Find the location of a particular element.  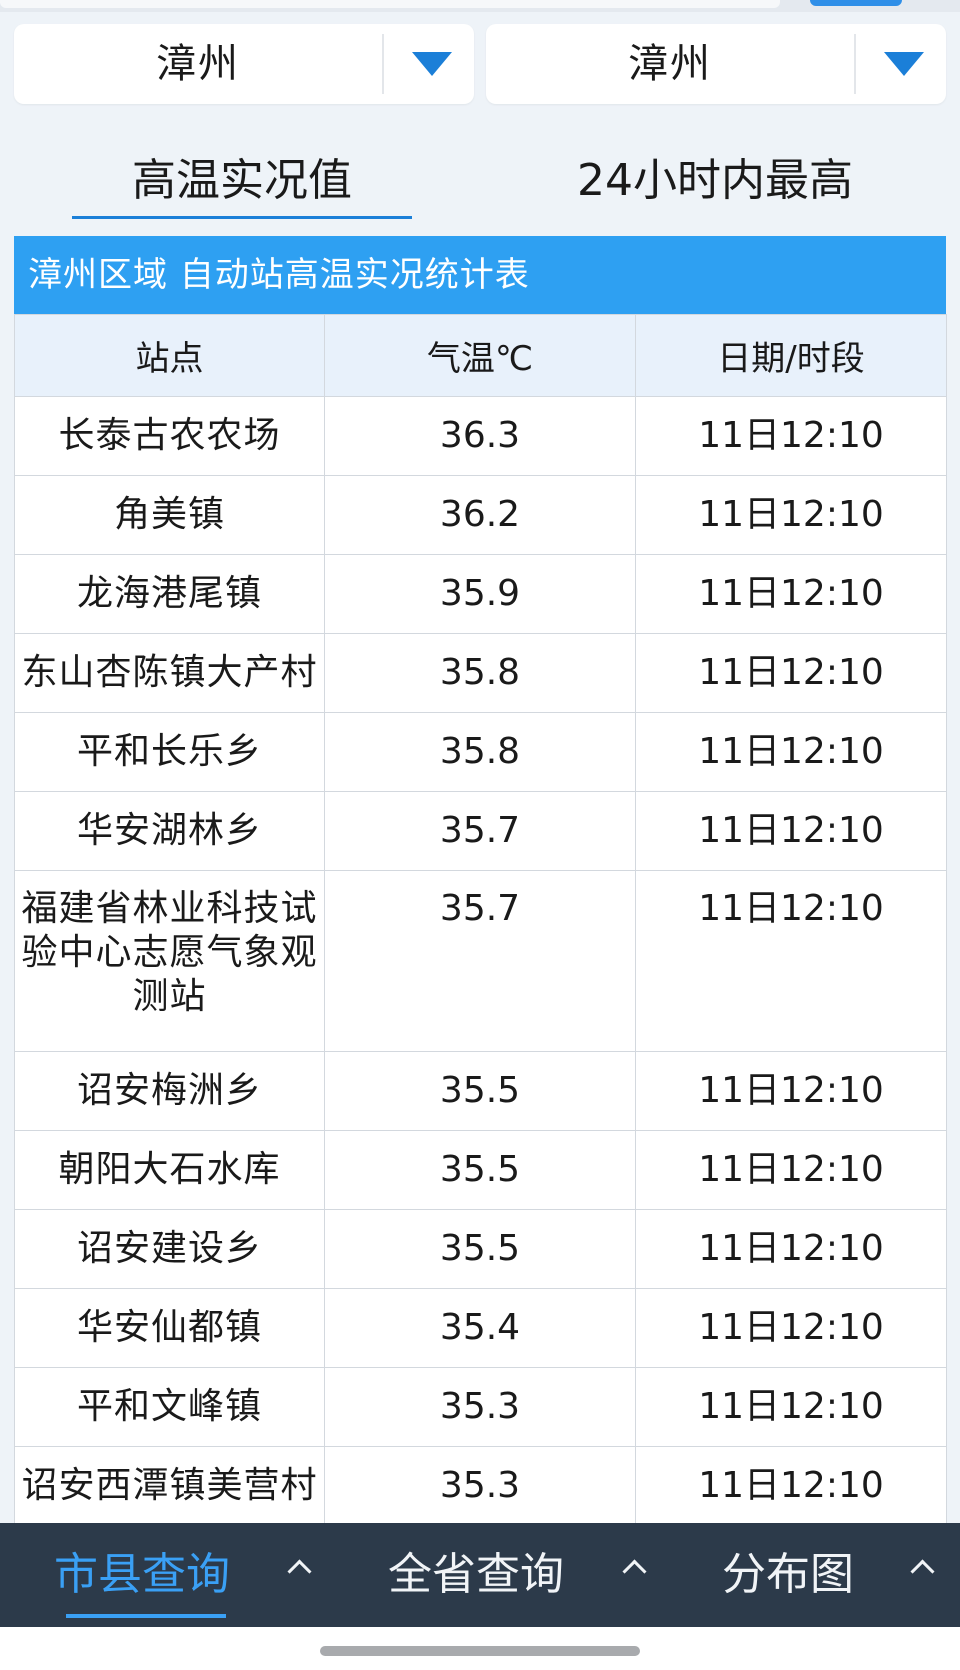

top-toolbar is located at coordinates (480, 6).